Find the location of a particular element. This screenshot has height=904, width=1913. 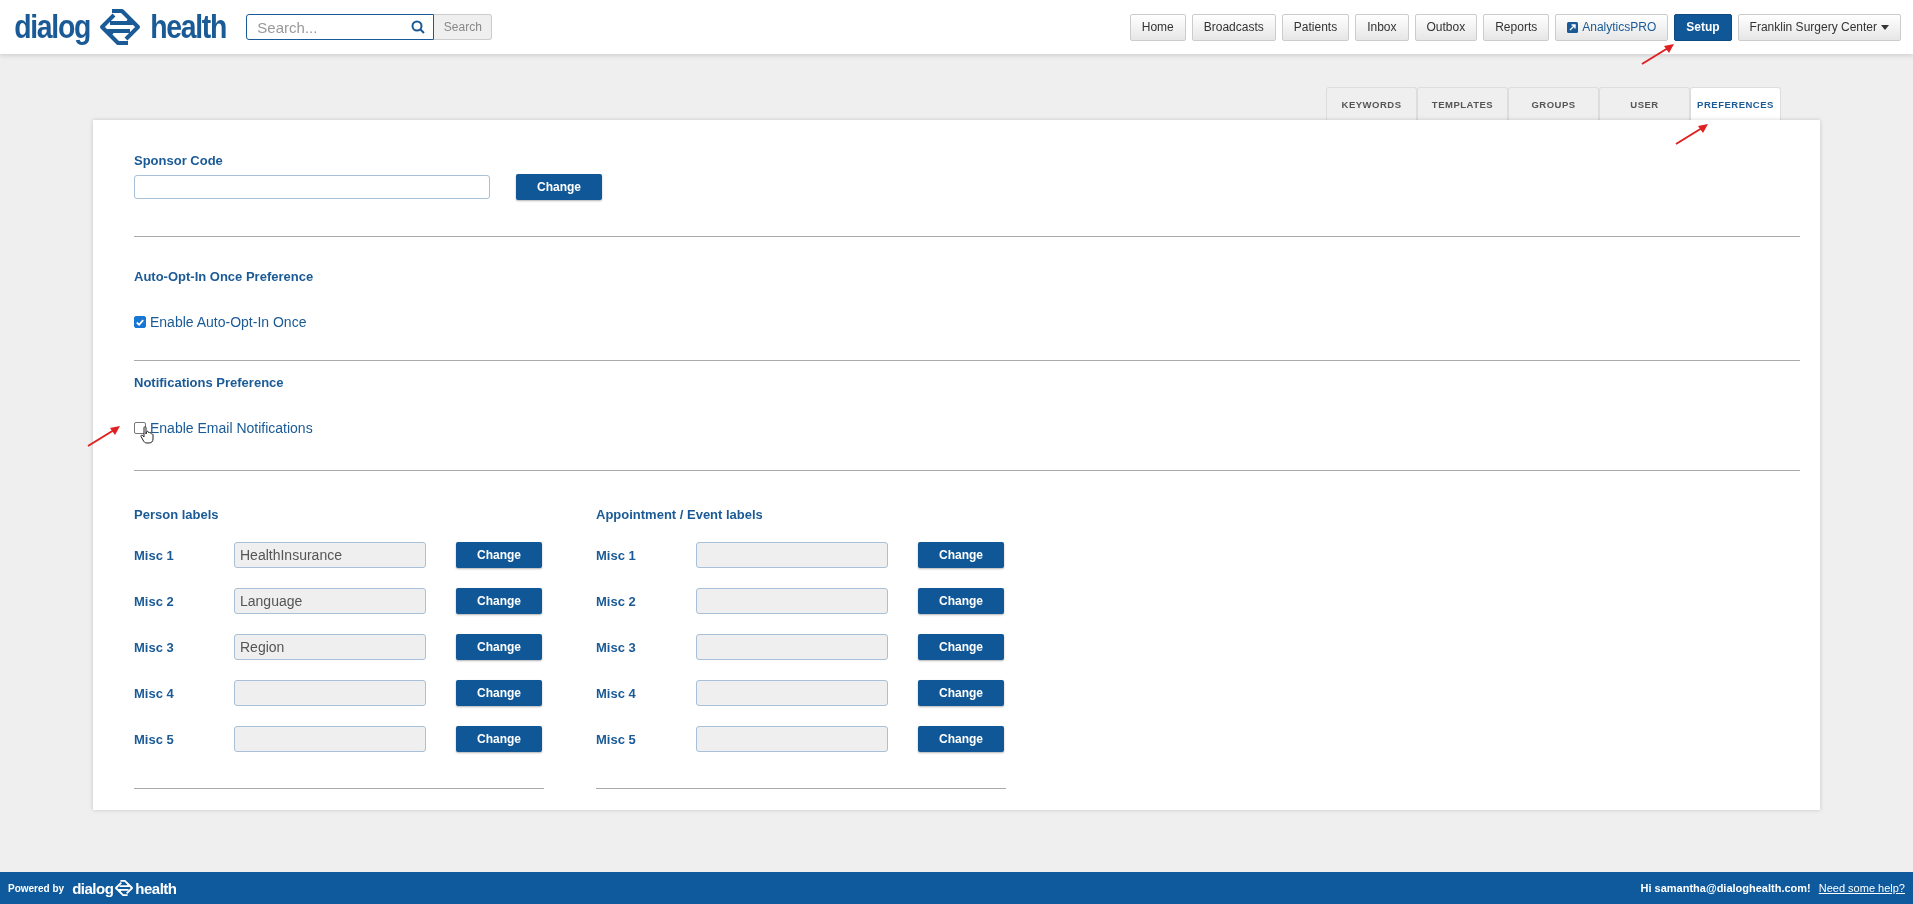

nav-button: Broadcasts is located at coordinates (1233, 27).